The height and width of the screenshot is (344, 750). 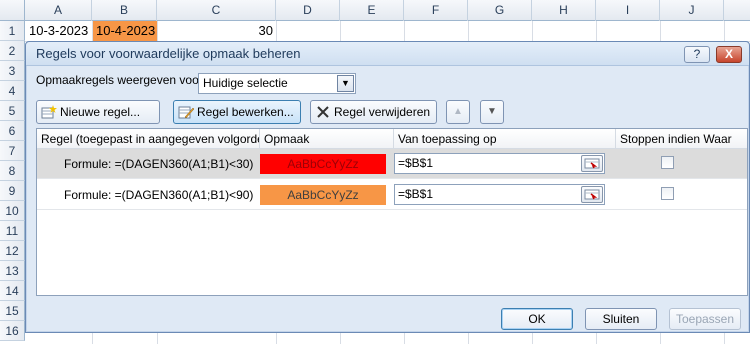 I want to click on show-rules-dropdown: Huidige selectie ▼, so click(x=277, y=83).